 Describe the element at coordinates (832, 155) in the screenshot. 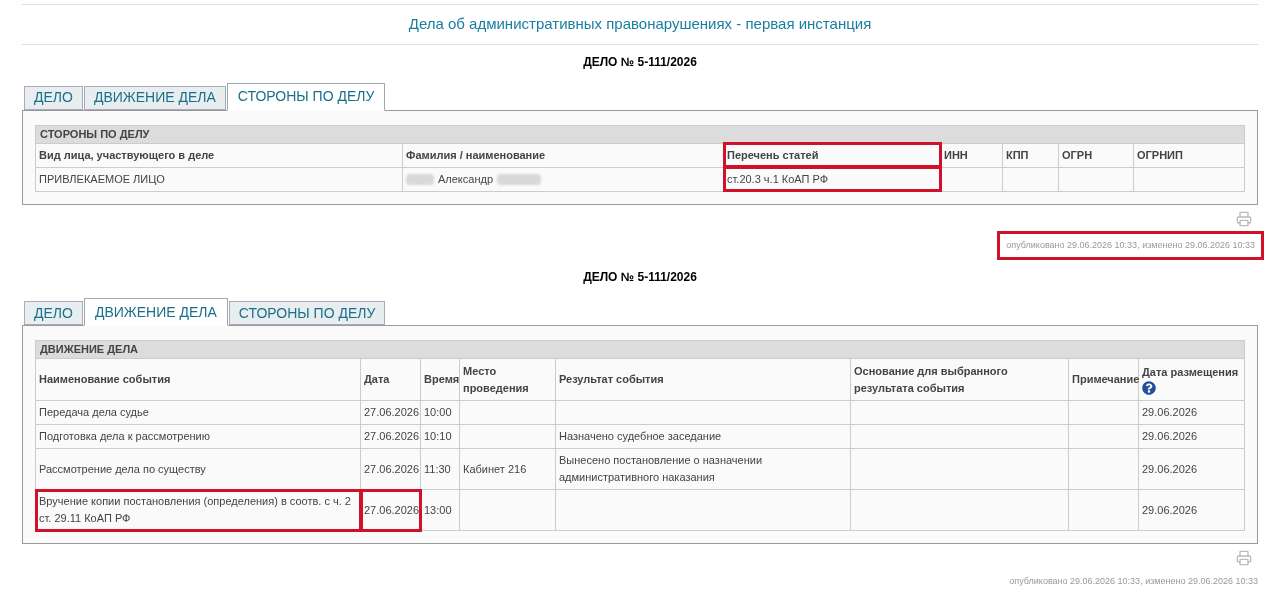

I see `column-header: Перечень статей` at that location.